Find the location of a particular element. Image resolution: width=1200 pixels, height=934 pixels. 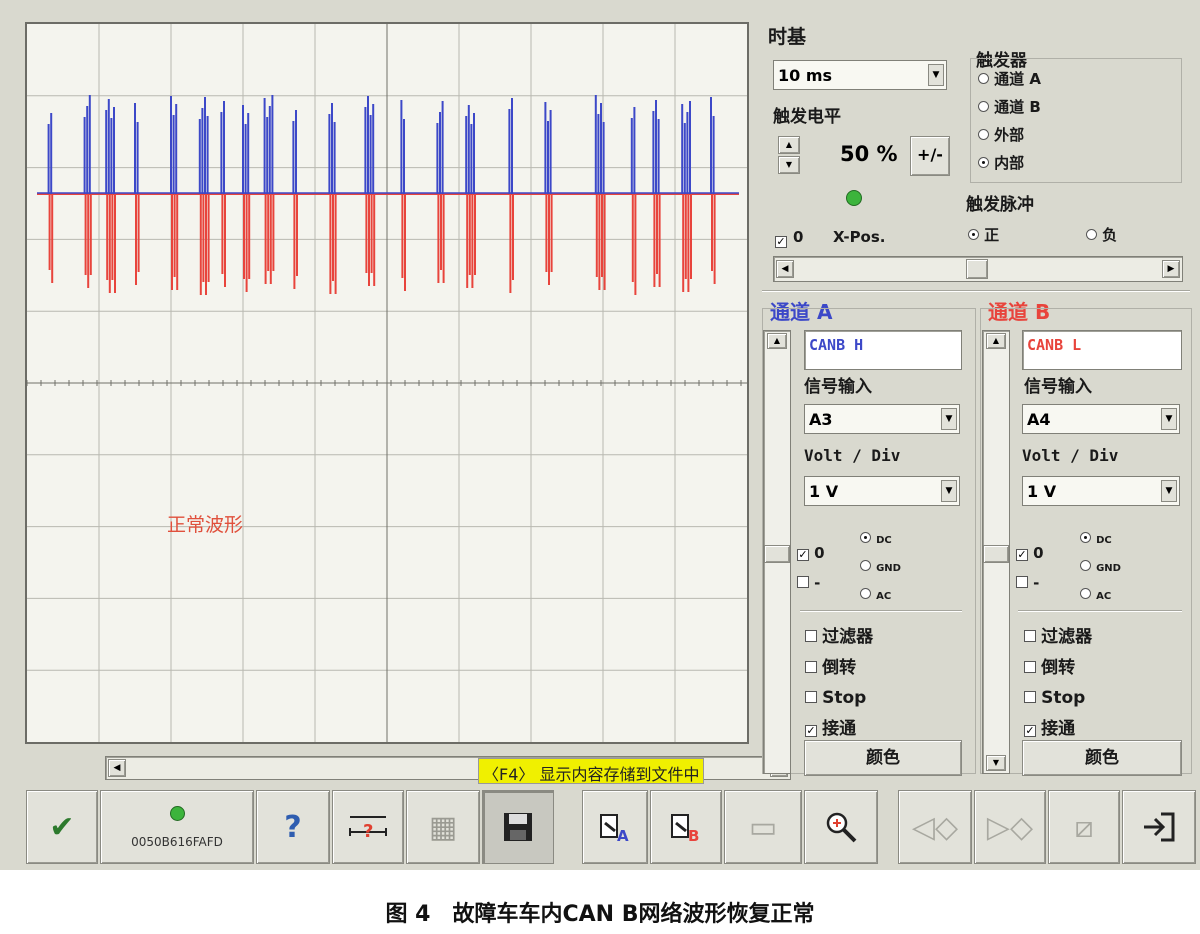

trigger-pulse-title: 触发脉冲 is located at coordinates (1000, 205).